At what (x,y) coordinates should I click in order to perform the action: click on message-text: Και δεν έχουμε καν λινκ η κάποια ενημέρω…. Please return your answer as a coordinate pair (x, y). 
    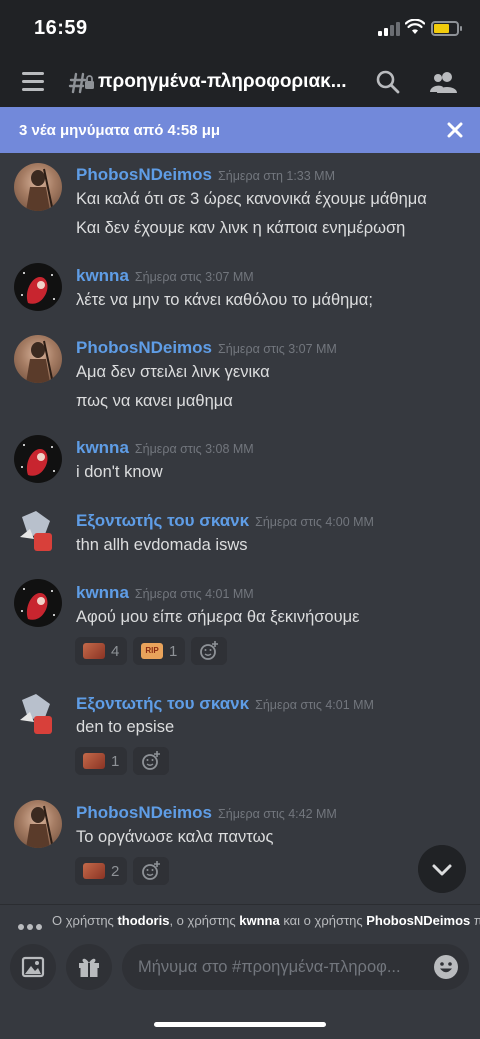
    Looking at the image, I should click on (241, 228).